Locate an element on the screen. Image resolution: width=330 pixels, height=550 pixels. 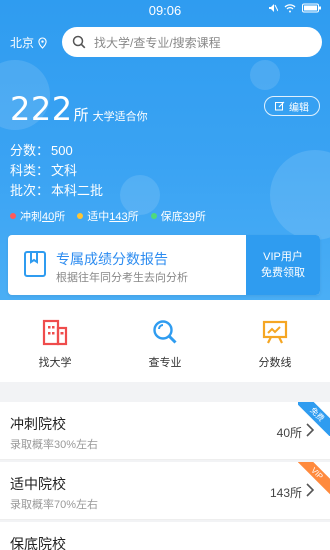
reach-universities-row: 冲刺院校 录取概率30%左右 40所 免费 is located at coordinates (165, 431).